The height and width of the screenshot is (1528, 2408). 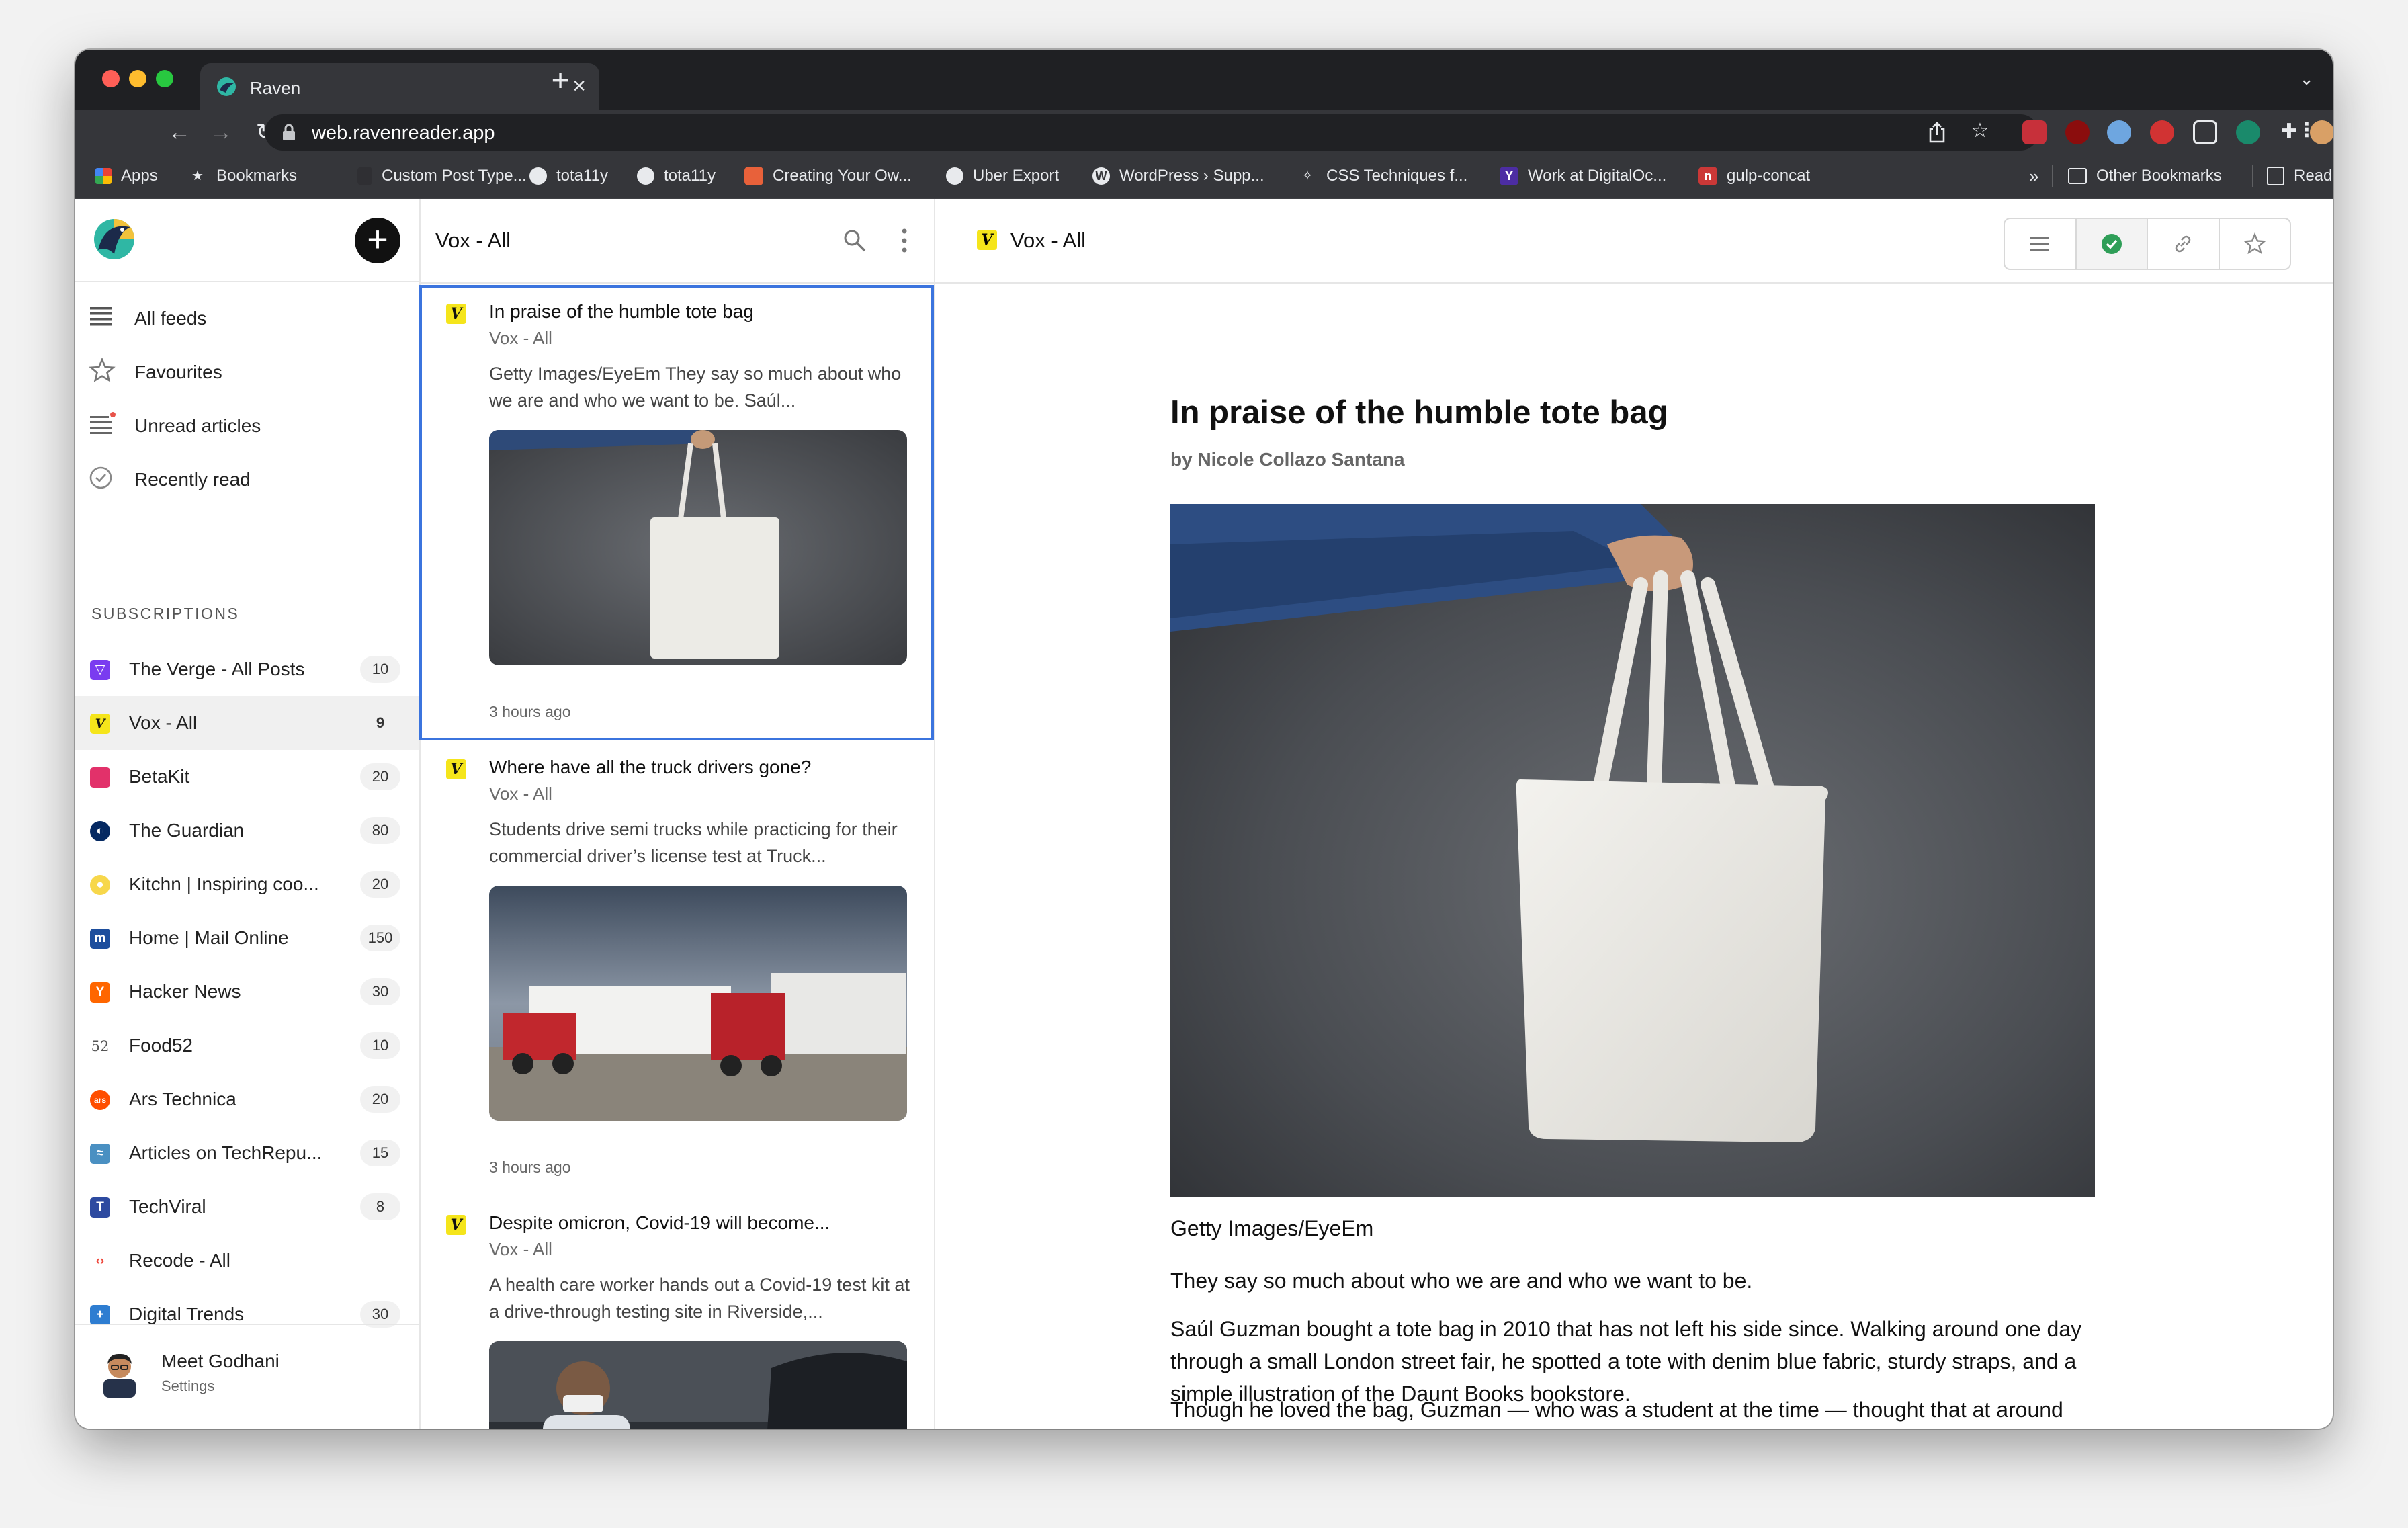 I want to click on extension-nocoin-icon, so click(x=2162, y=132).